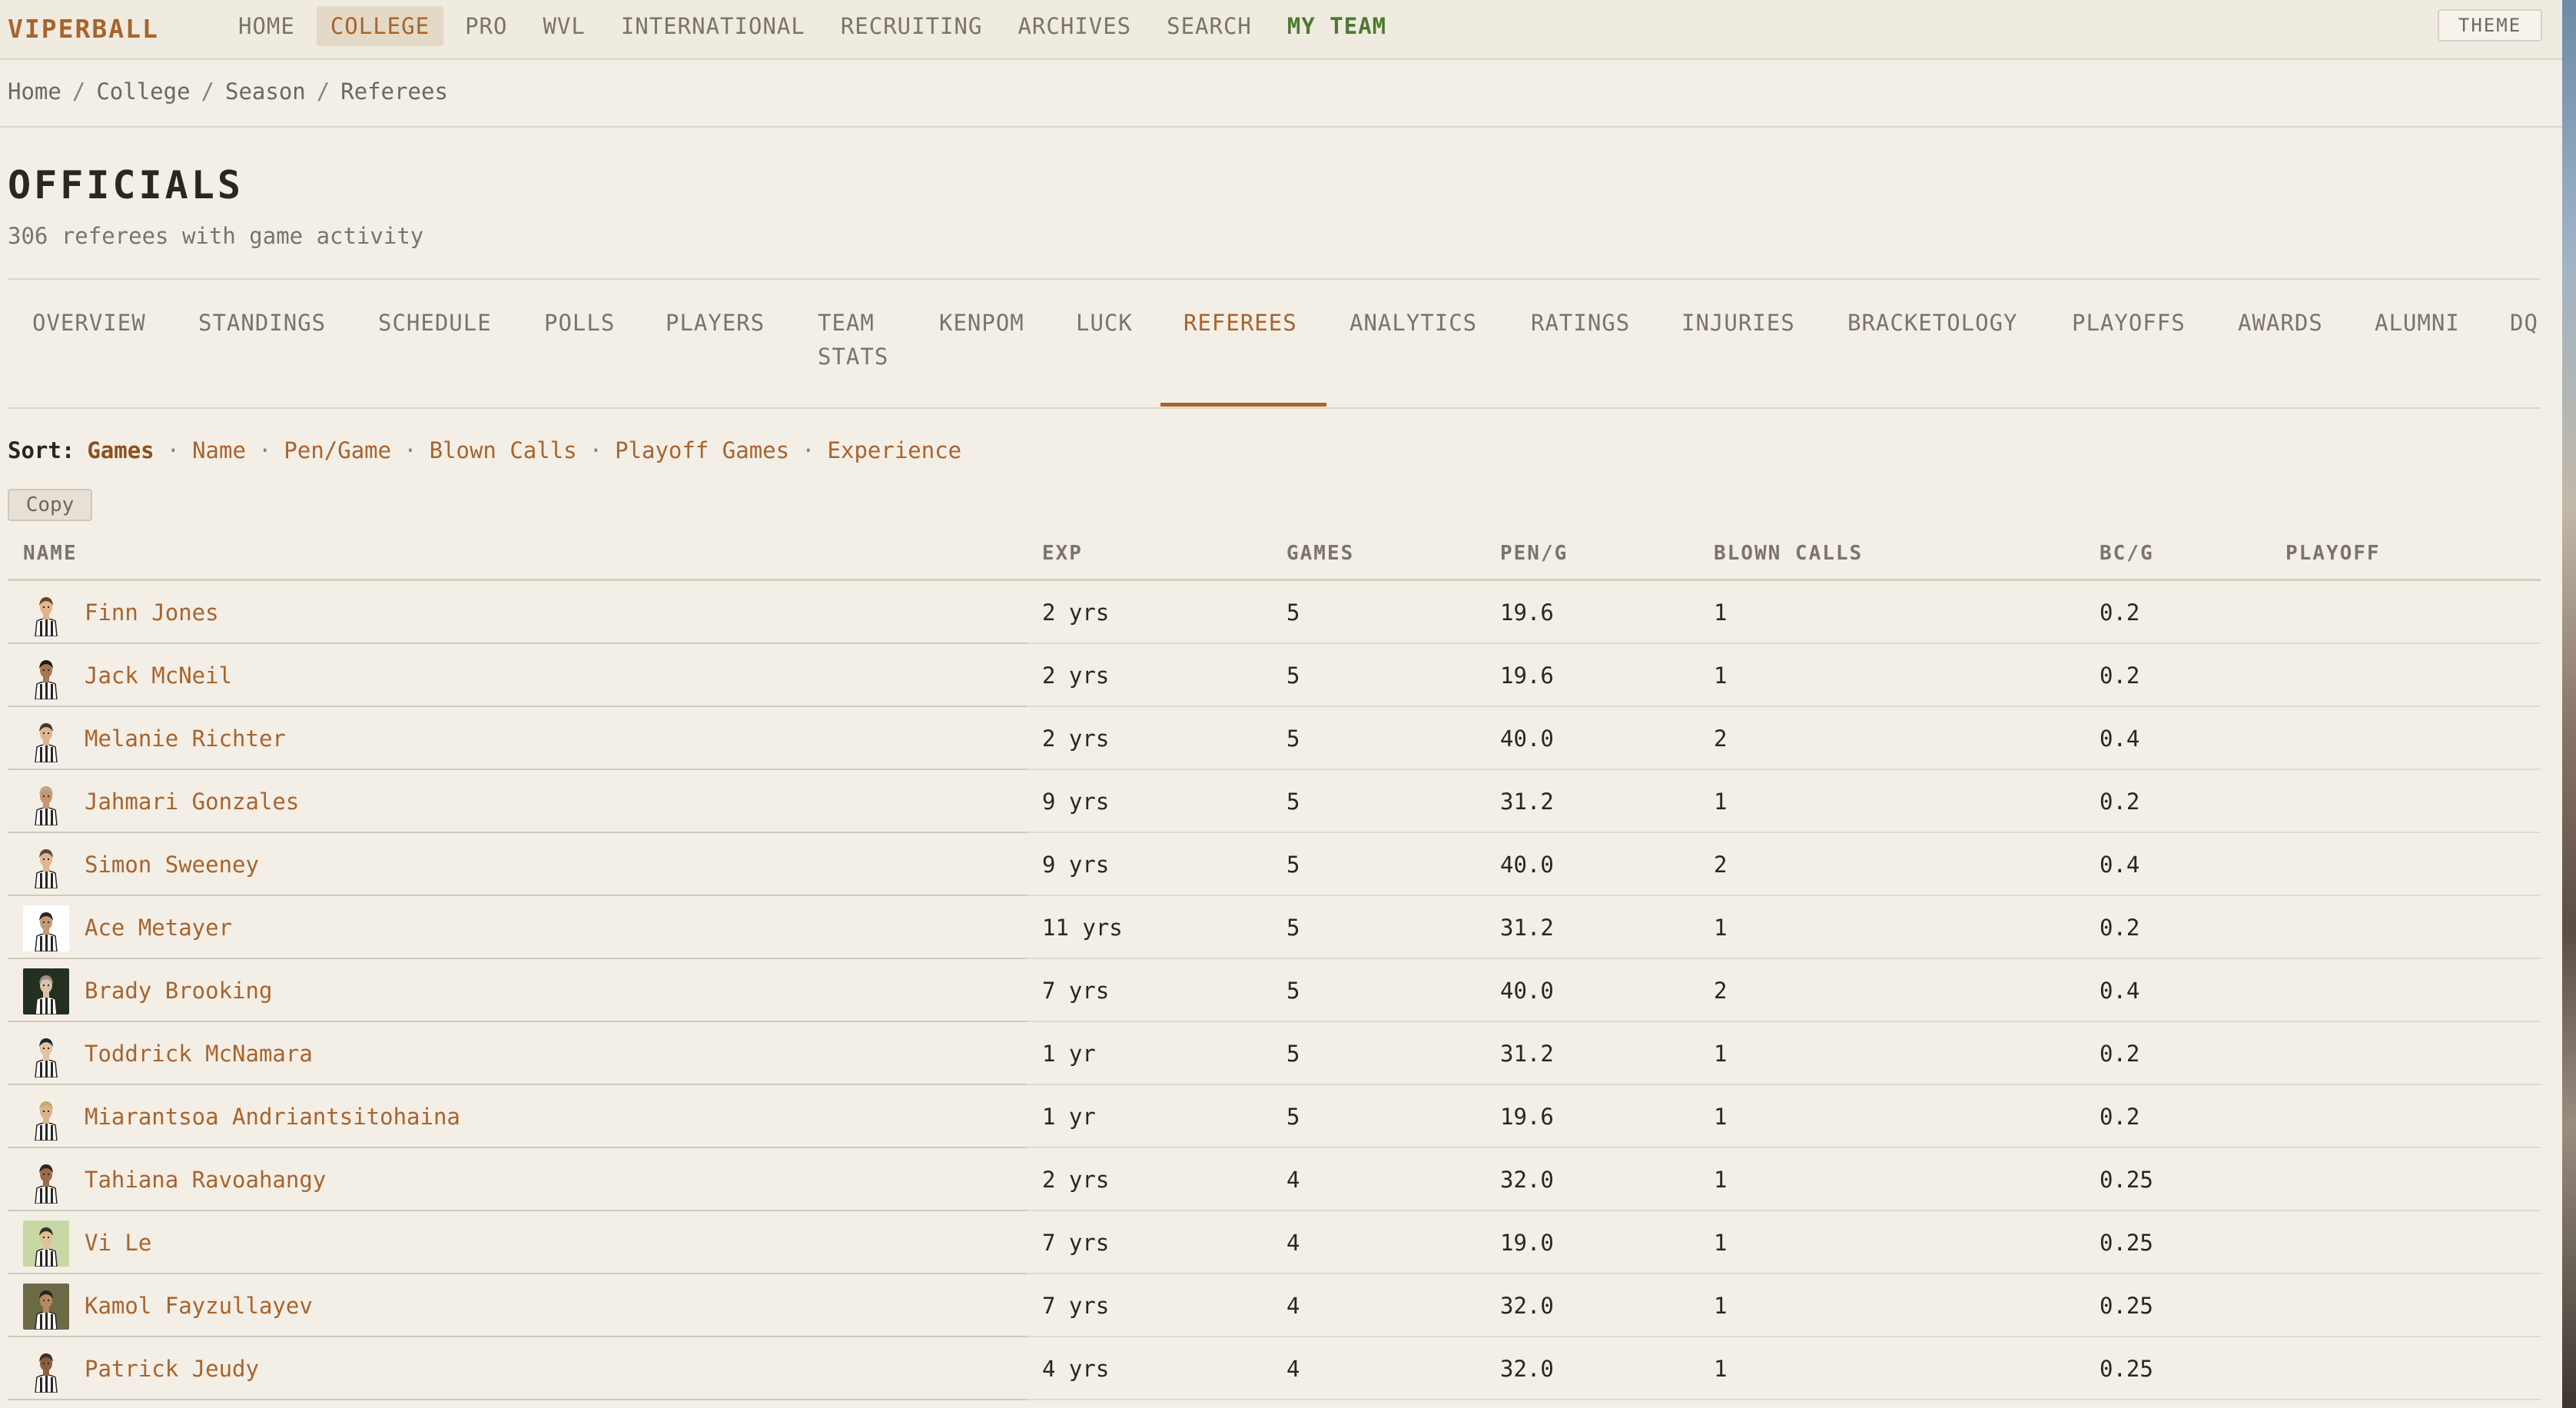 The width and height of the screenshot is (2576, 1408). I want to click on tab-players: PLAYERS, so click(715, 323).